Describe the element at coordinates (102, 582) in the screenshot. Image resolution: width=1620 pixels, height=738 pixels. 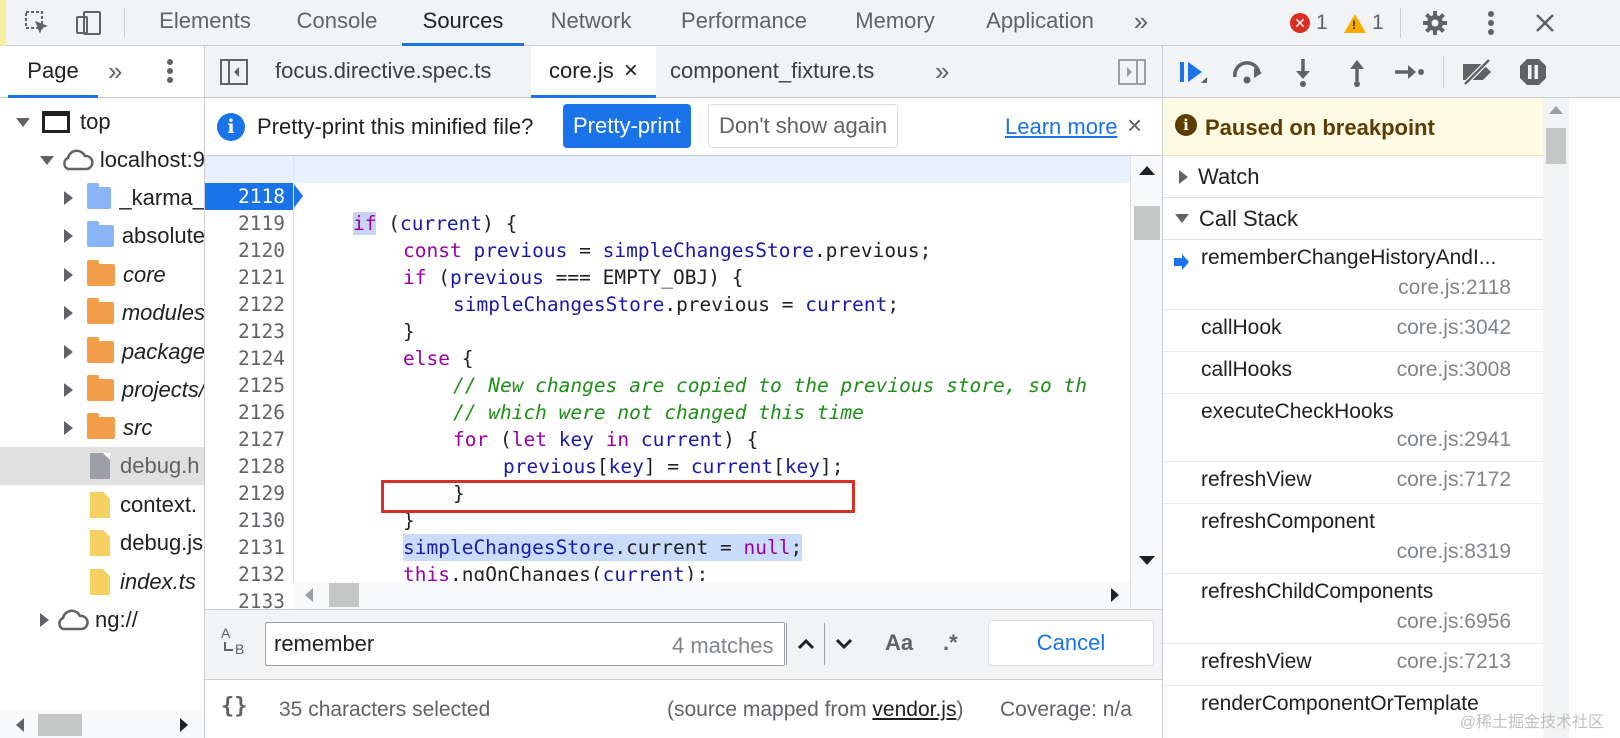
I see `tree-item-index-ts: index.ts` at that location.